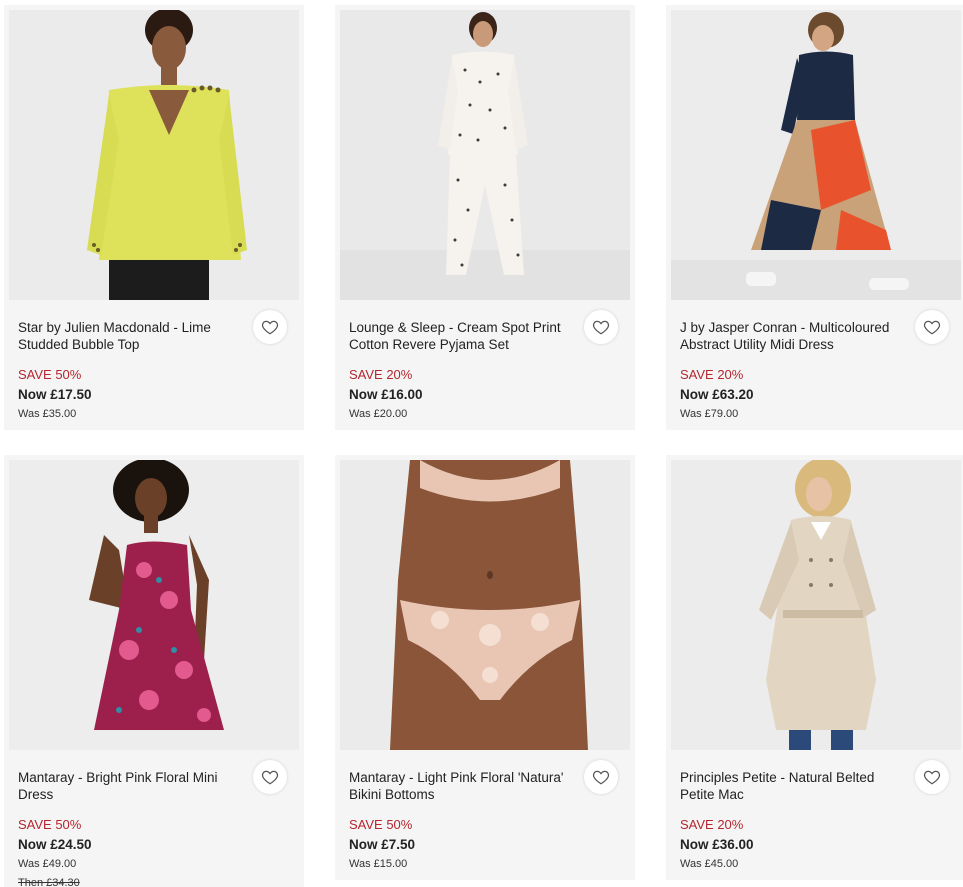 The width and height of the screenshot is (963, 887). I want to click on was-price: Was £45.00, so click(709, 864).